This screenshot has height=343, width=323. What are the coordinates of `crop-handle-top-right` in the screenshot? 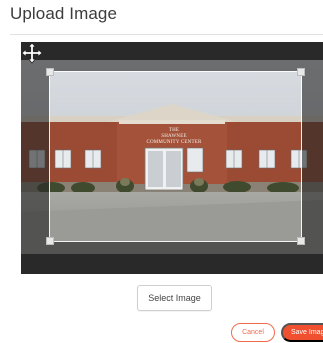 It's located at (301, 72).